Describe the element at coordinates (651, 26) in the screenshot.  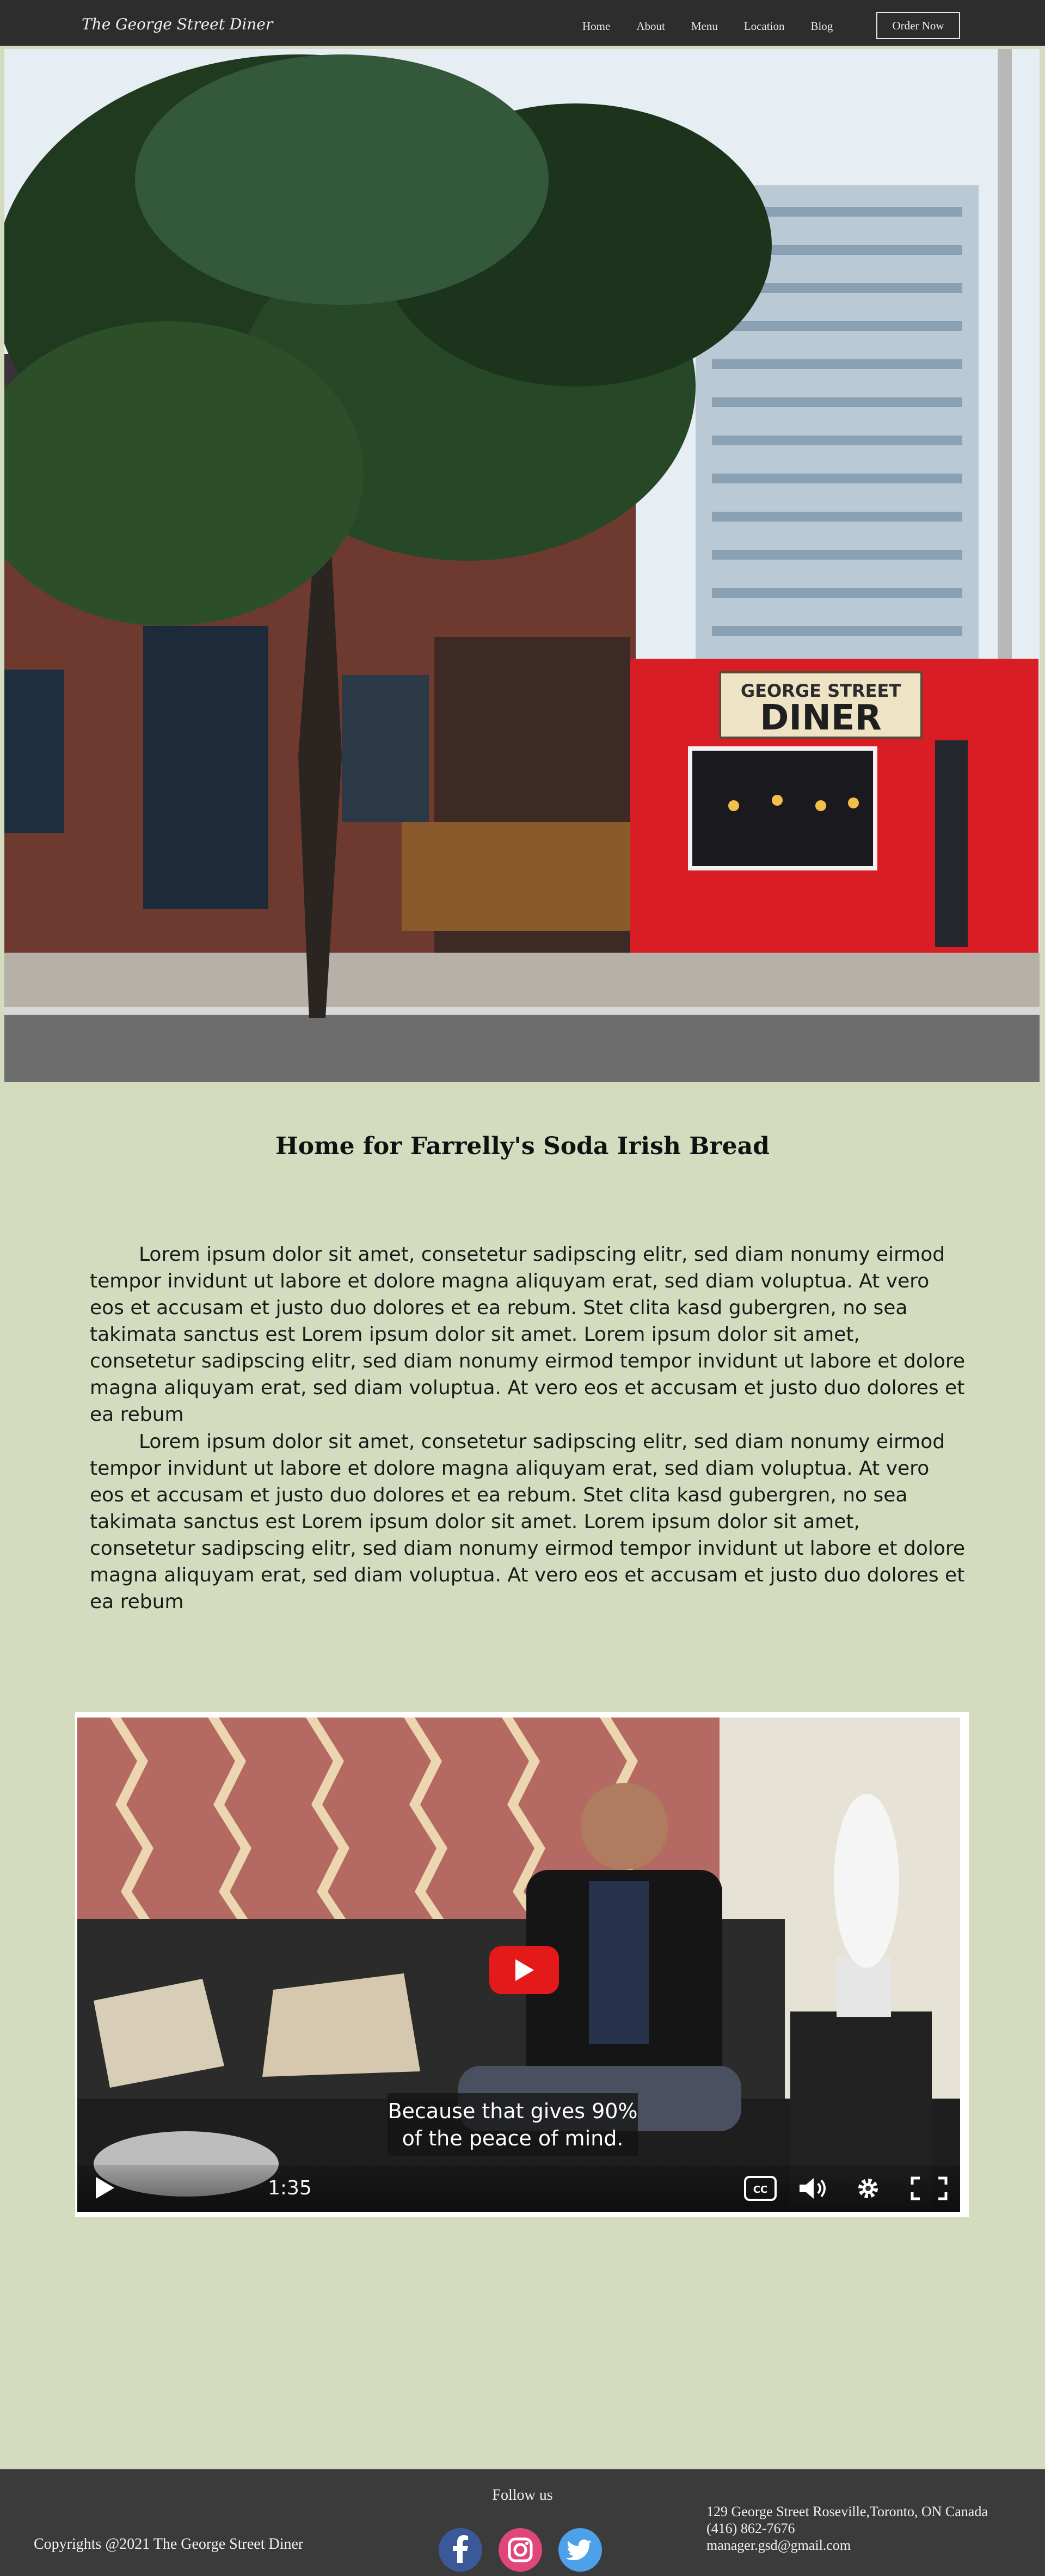
I see `nav-link-about: About` at that location.